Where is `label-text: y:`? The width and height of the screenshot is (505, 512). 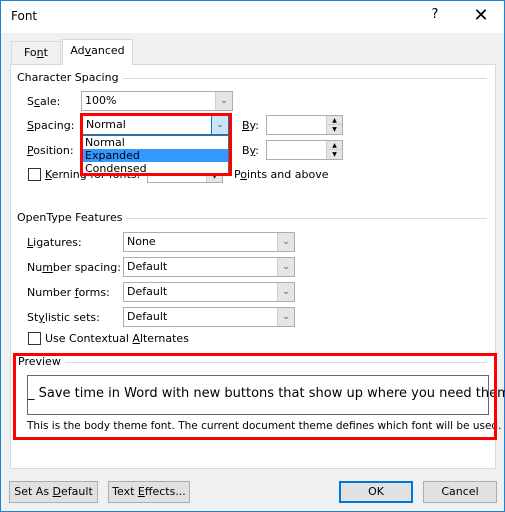
label-text: y: is located at coordinates (254, 125).